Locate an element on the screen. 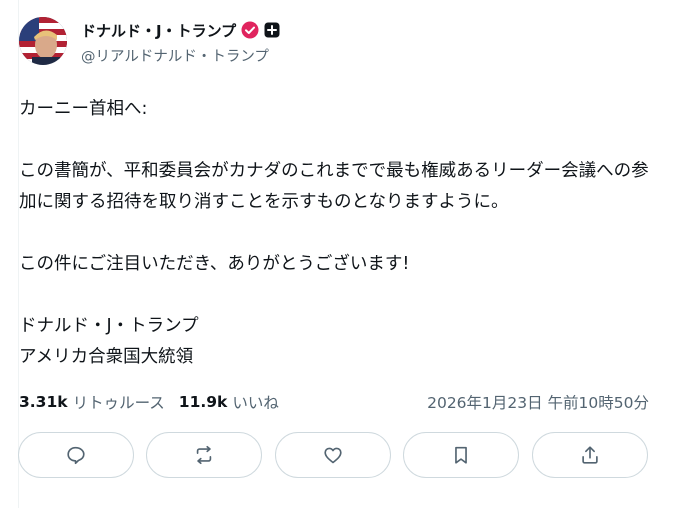 Image resolution: width=688 pixels, height=508 pixels. share-button is located at coordinates (590, 455).